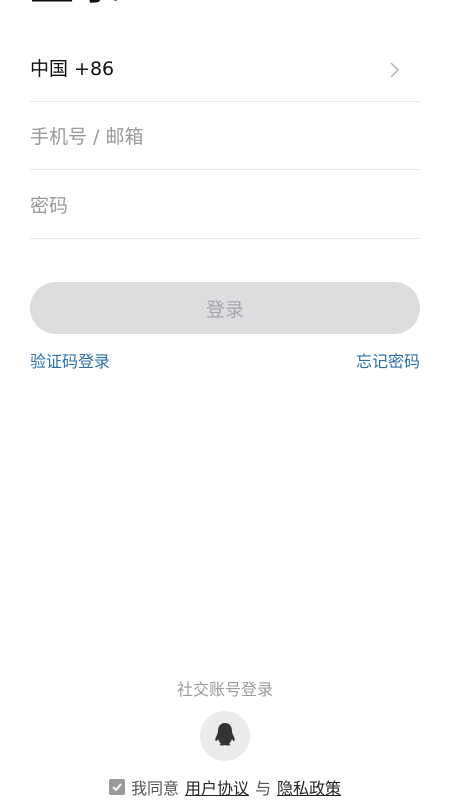 This screenshot has height=800, width=450. What do you see at coordinates (388, 360) in the screenshot?
I see `forgot-password-link: 忘记密码` at bounding box center [388, 360].